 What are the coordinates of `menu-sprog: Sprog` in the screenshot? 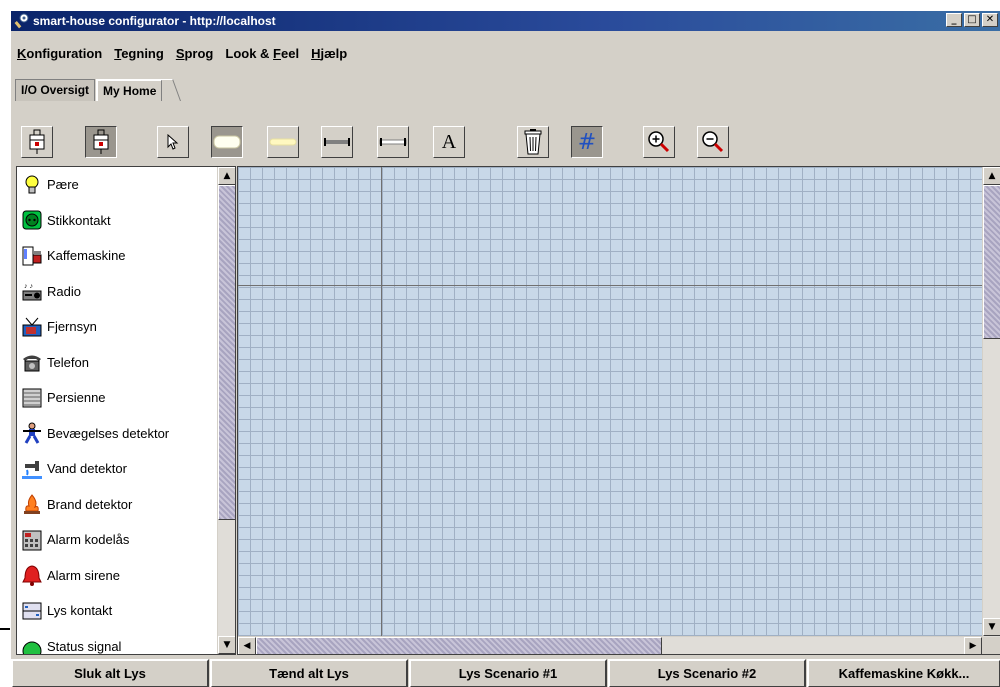 It's located at (195, 54).